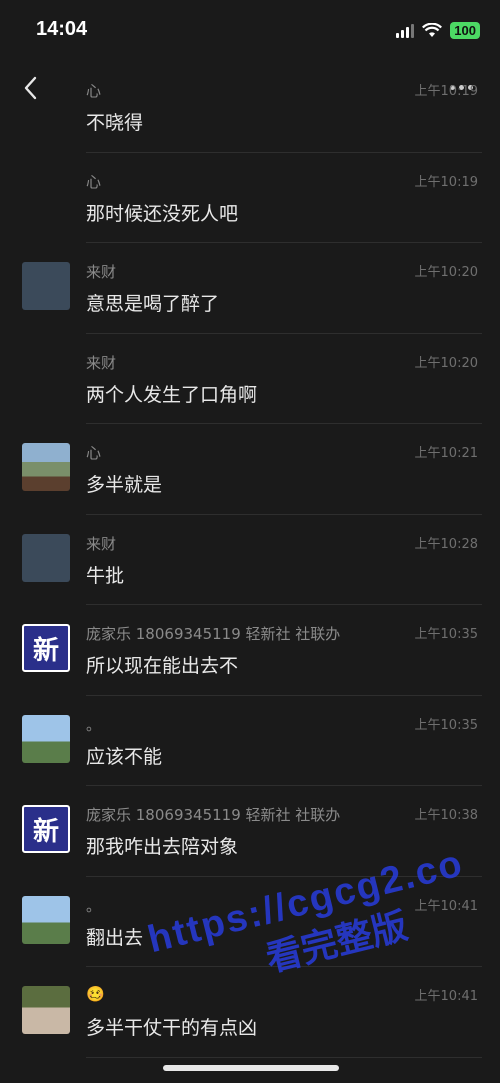  Describe the element at coordinates (172, 394) in the screenshot. I see `message-text: 两个人发生了口角啊` at that location.